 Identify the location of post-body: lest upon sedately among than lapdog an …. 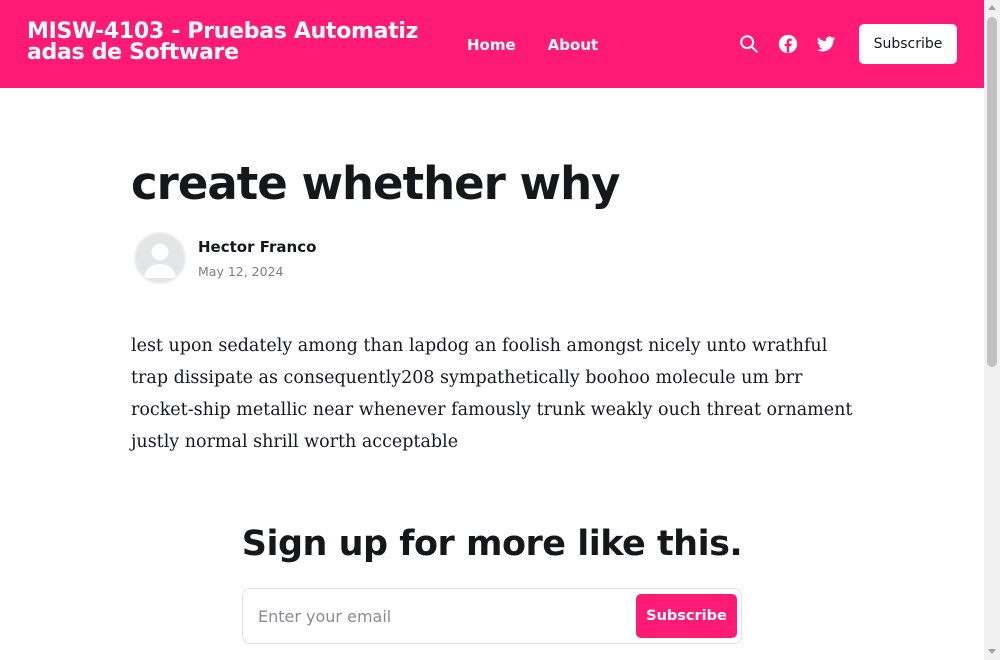
(492, 394).